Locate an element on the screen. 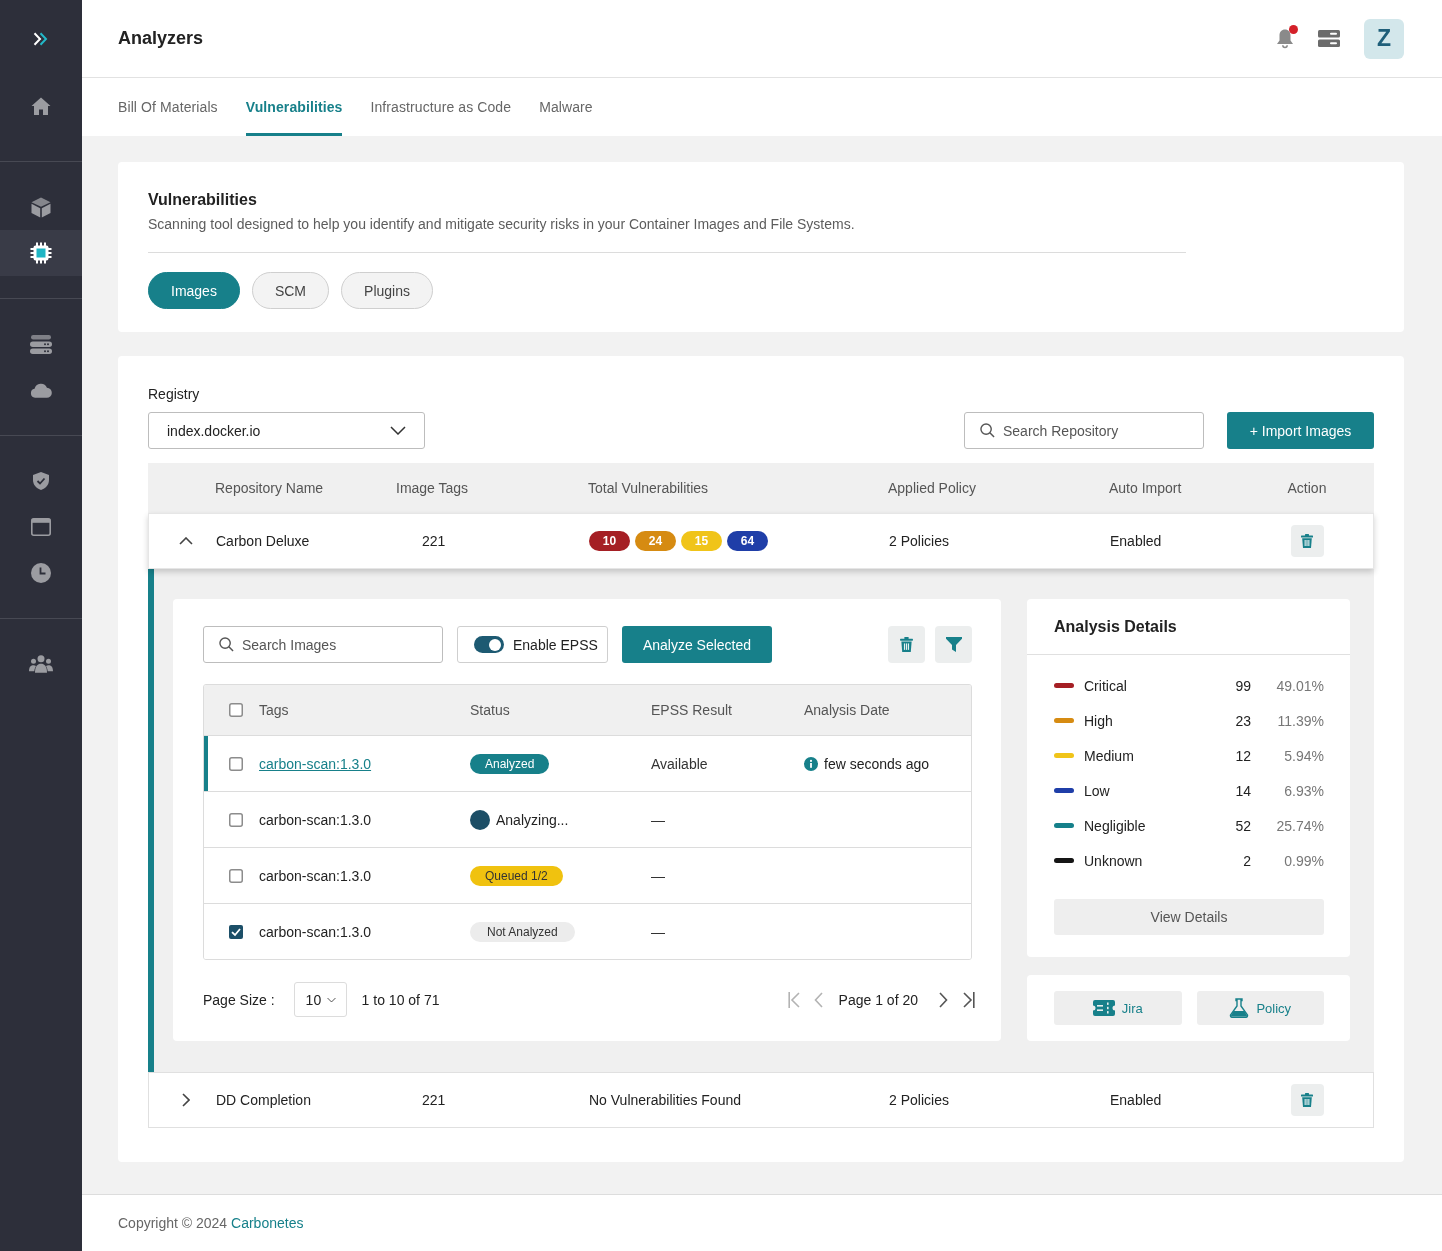 Image resolution: width=1442 pixels, height=1251 pixels. epss-result: Available is located at coordinates (679, 763).